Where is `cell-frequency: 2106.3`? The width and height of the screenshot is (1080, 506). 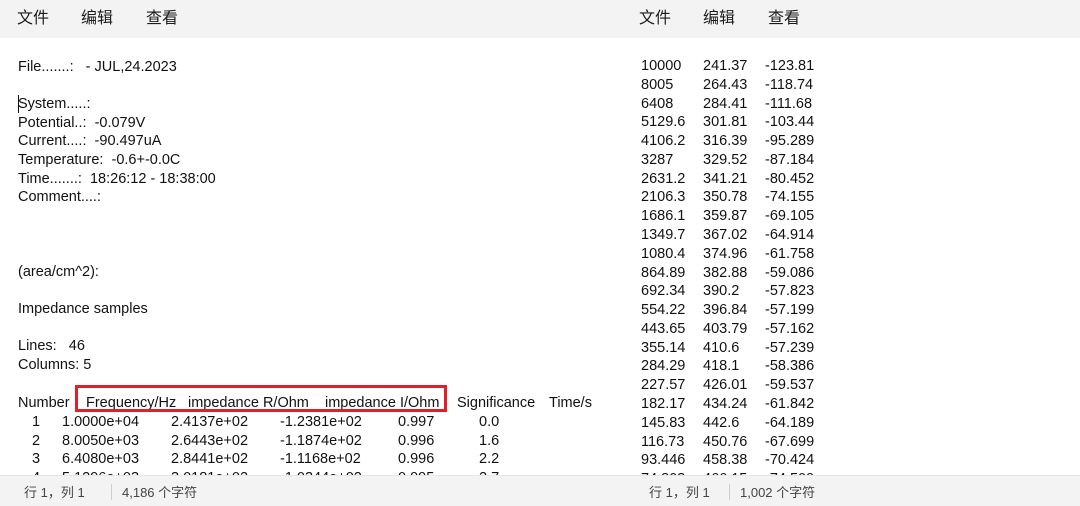 cell-frequency: 2106.3 is located at coordinates (663, 197).